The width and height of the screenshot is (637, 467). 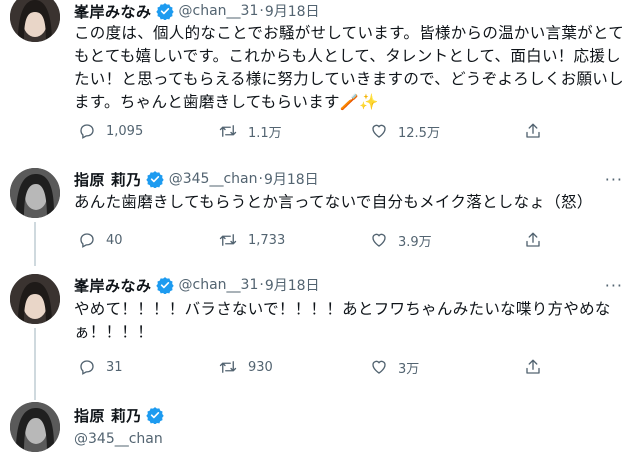 What do you see at coordinates (125, 131) in the screenshot?
I see `reply-count: 1,095` at bounding box center [125, 131].